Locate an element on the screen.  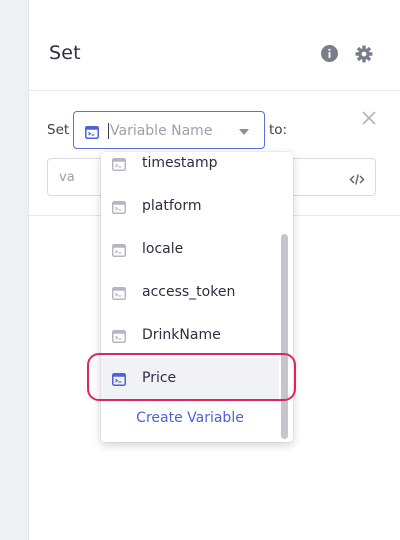
set-label: Set is located at coordinates (58, 130).